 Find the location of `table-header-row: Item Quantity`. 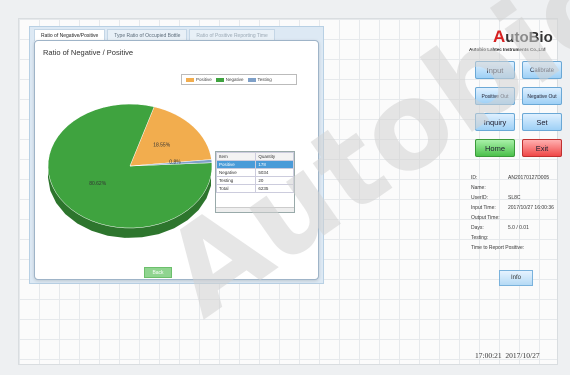

table-header-row: Item Quantity is located at coordinates (254, 156).